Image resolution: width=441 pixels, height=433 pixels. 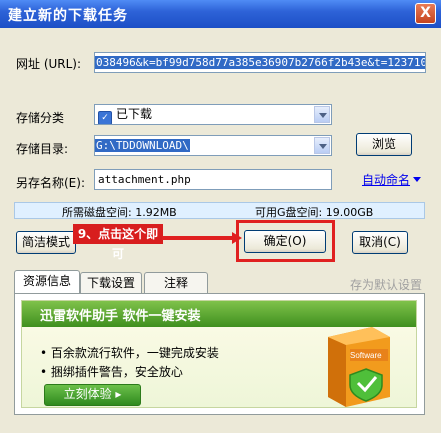 I want to click on auto-rename-link: 自动命名, so click(x=392, y=179).